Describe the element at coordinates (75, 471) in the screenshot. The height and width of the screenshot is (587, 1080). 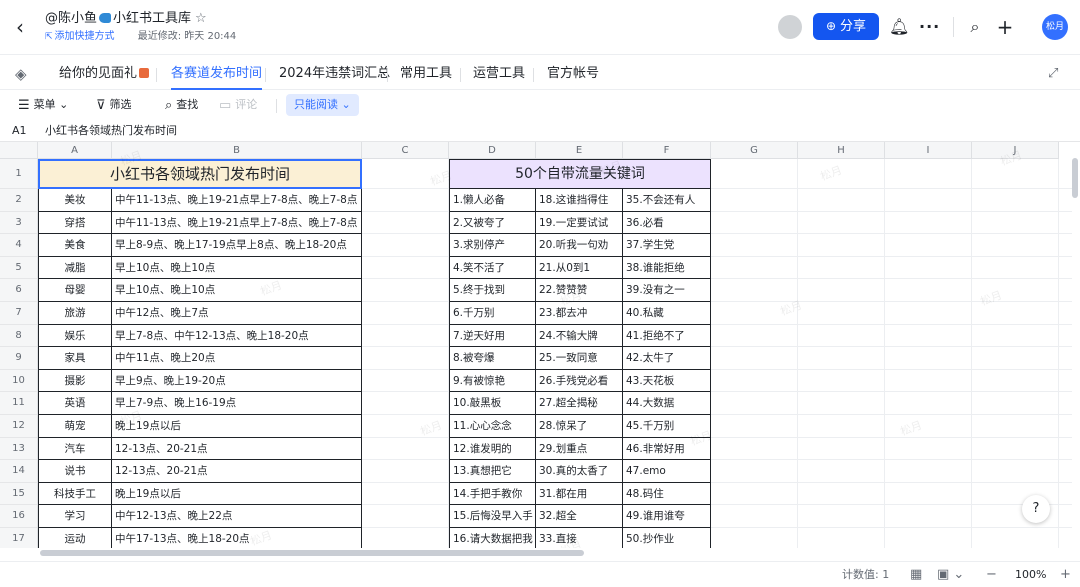
I see `domain-cell: 说书` at that location.